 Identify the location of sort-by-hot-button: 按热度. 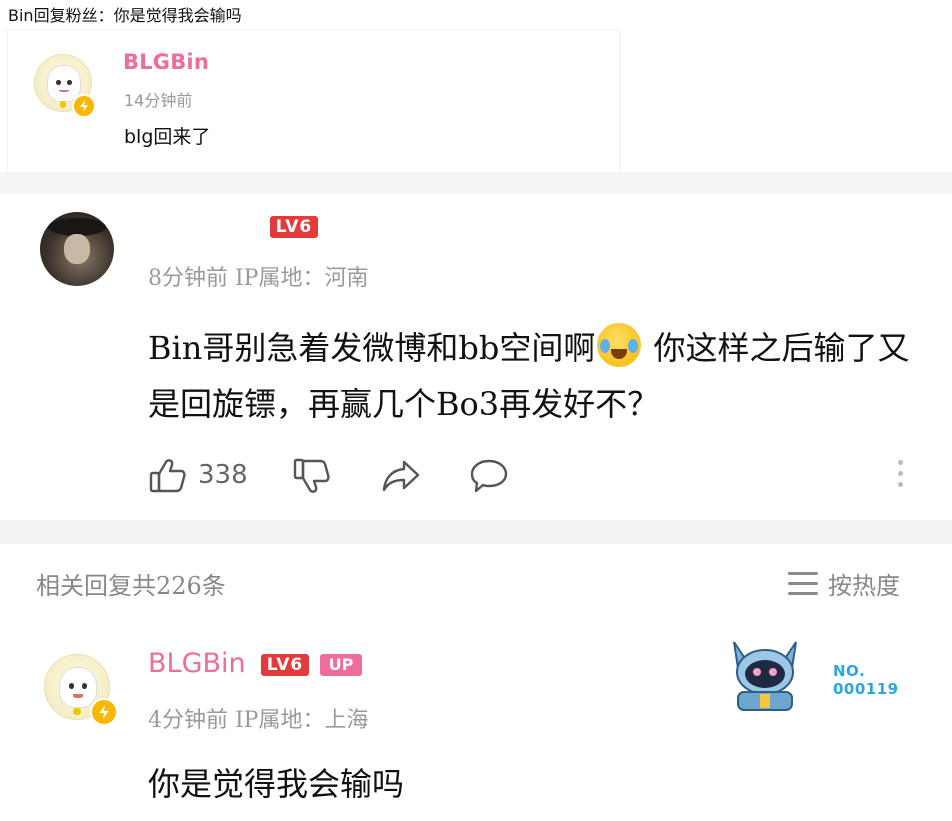
(853, 583).